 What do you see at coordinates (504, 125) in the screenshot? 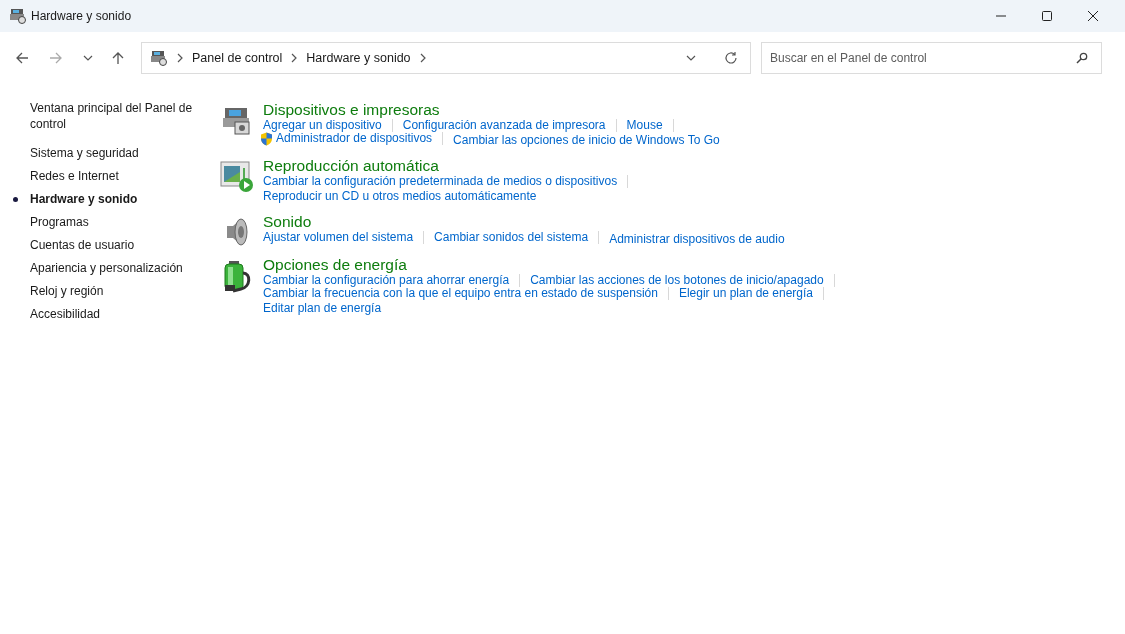
I see `link: Configuración avanzada de impresora` at bounding box center [504, 125].